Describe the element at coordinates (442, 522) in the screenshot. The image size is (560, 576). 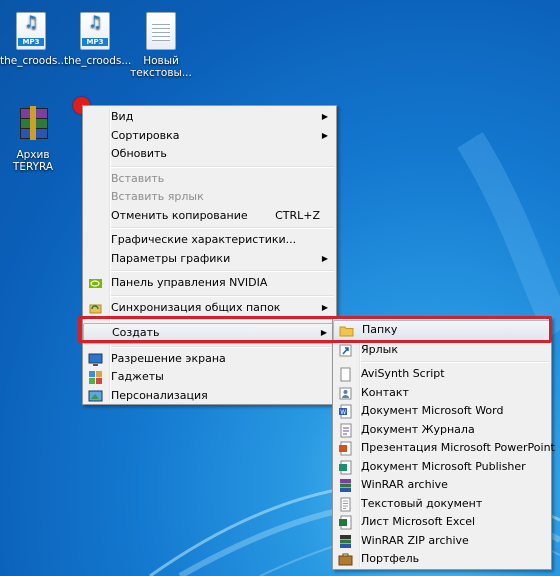
I see `submenu-item-excel: Лист Microsoft Excel` at that location.